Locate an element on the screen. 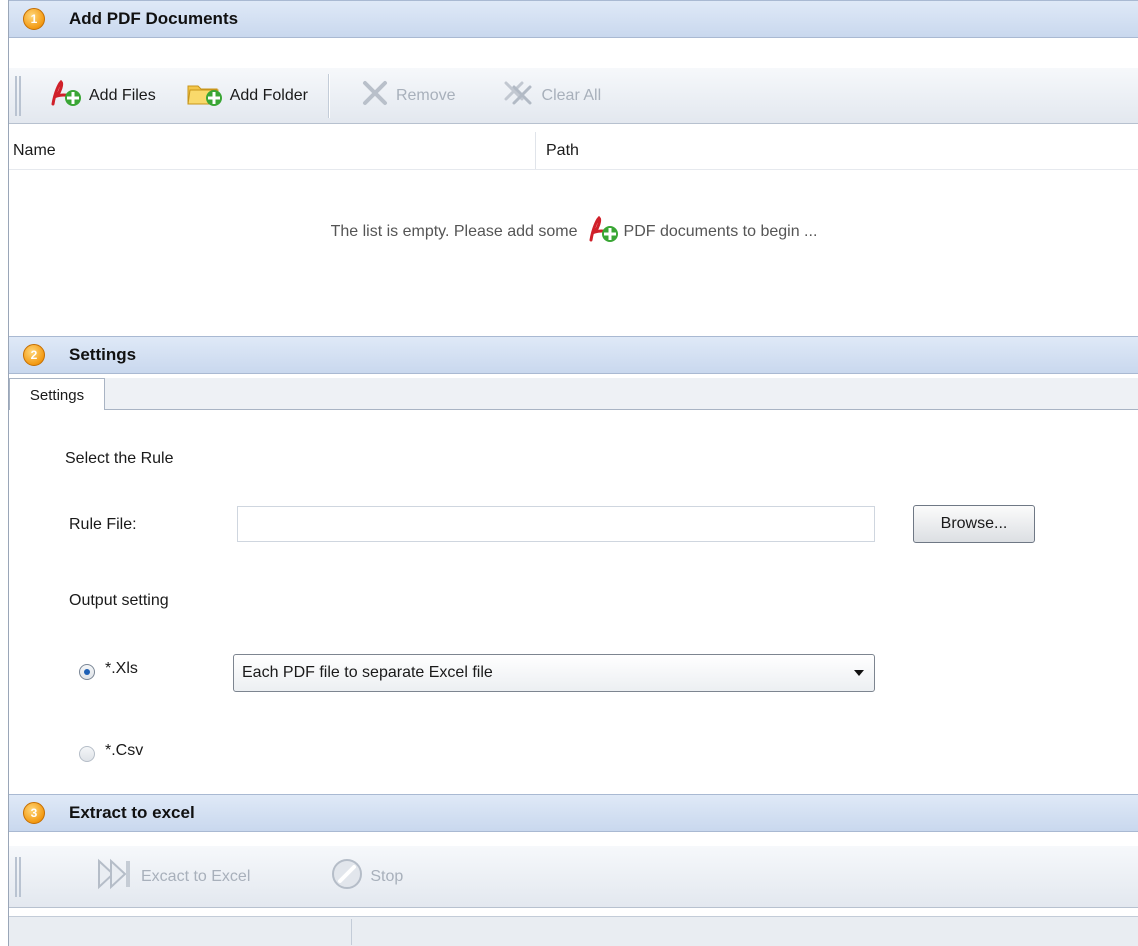  settings-tab-strip: Settings is located at coordinates (573, 394).